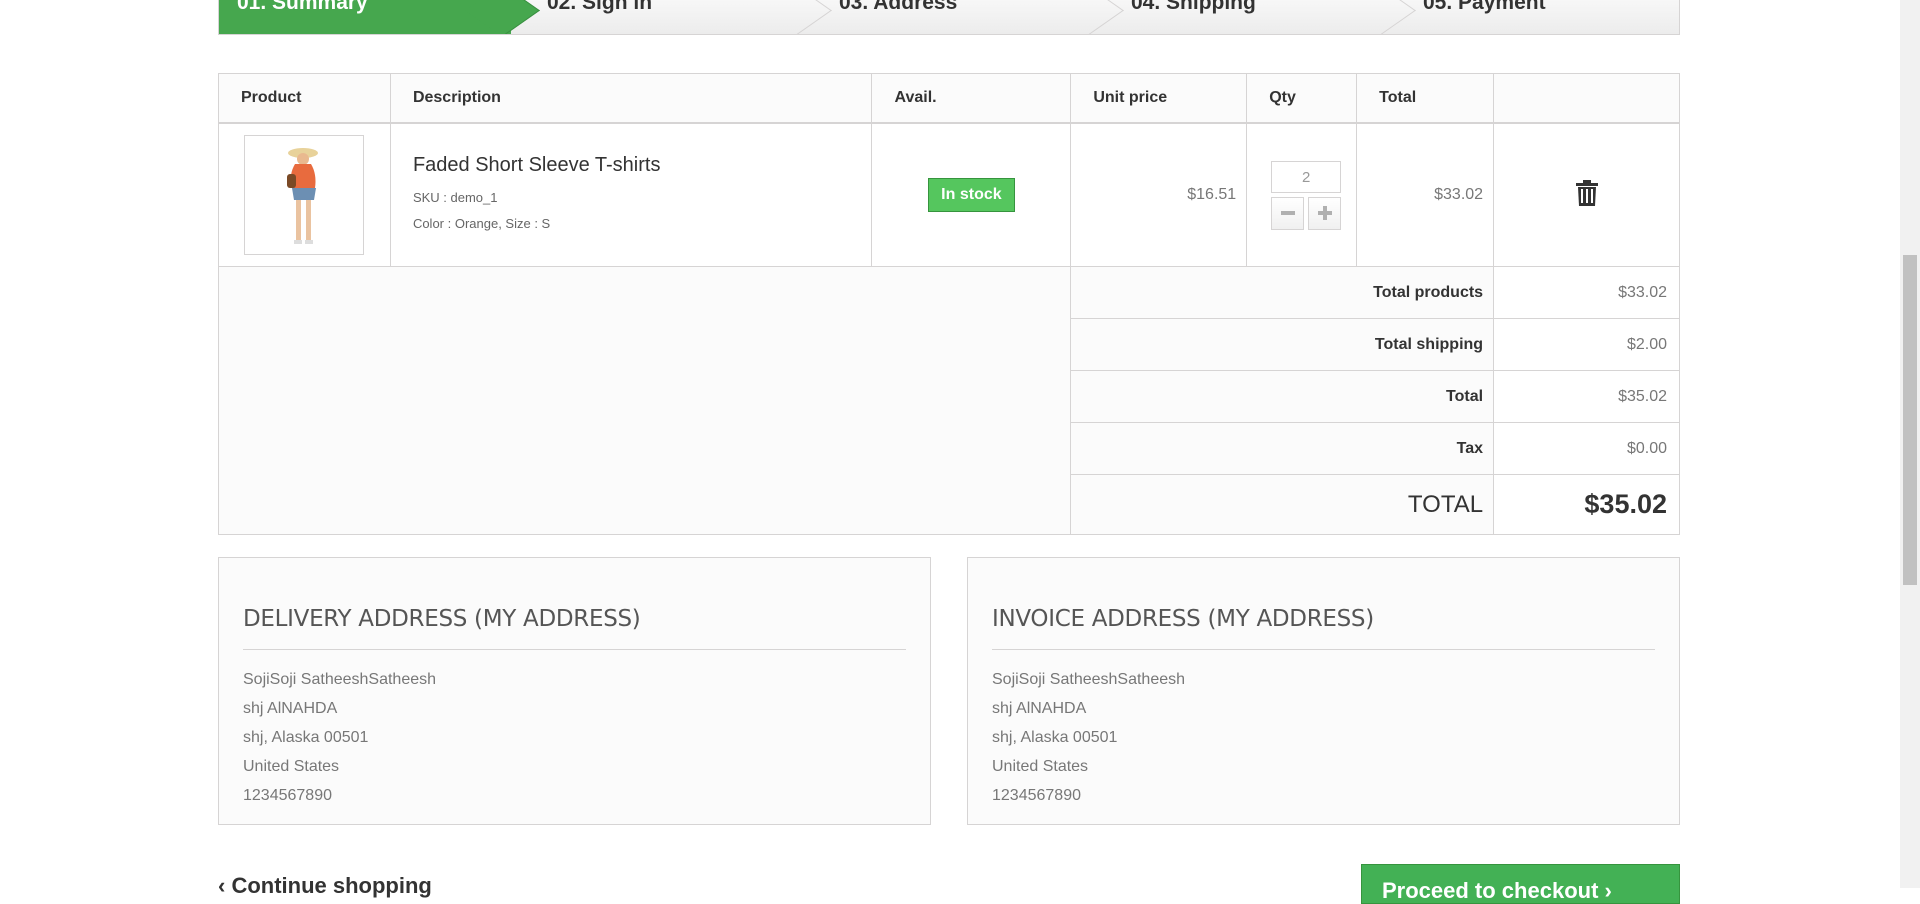 This screenshot has height=904, width=1920. I want to click on tax-label: Tax, so click(1282, 448).